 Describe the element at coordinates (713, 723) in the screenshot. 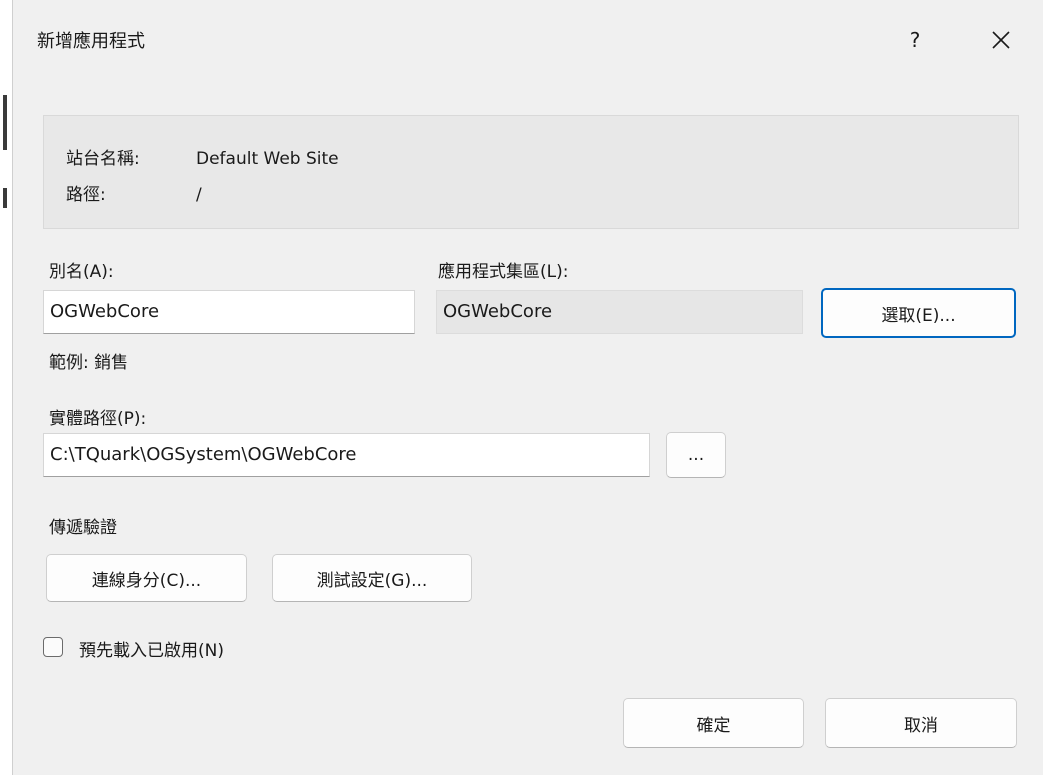

I see `ok-button: 確定` at that location.